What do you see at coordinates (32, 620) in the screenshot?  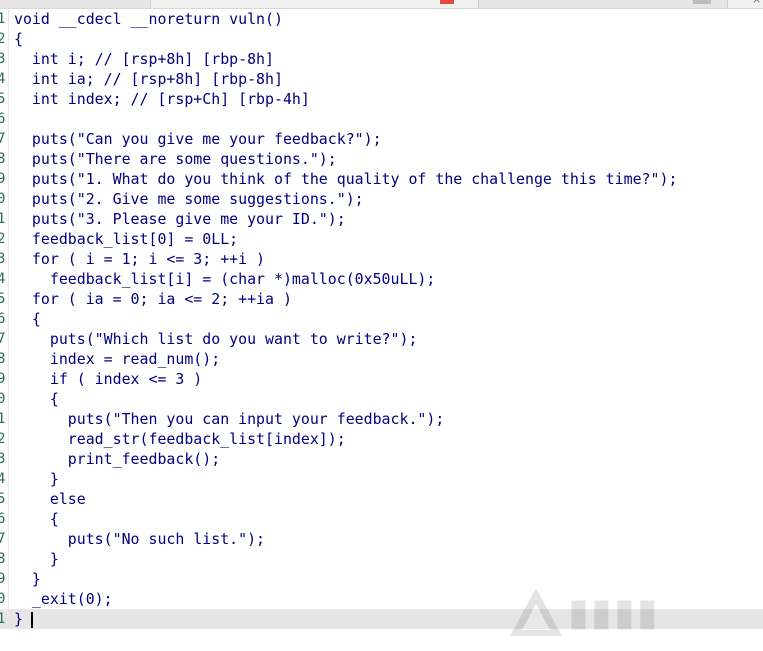 I see `text-caret` at bounding box center [32, 620].